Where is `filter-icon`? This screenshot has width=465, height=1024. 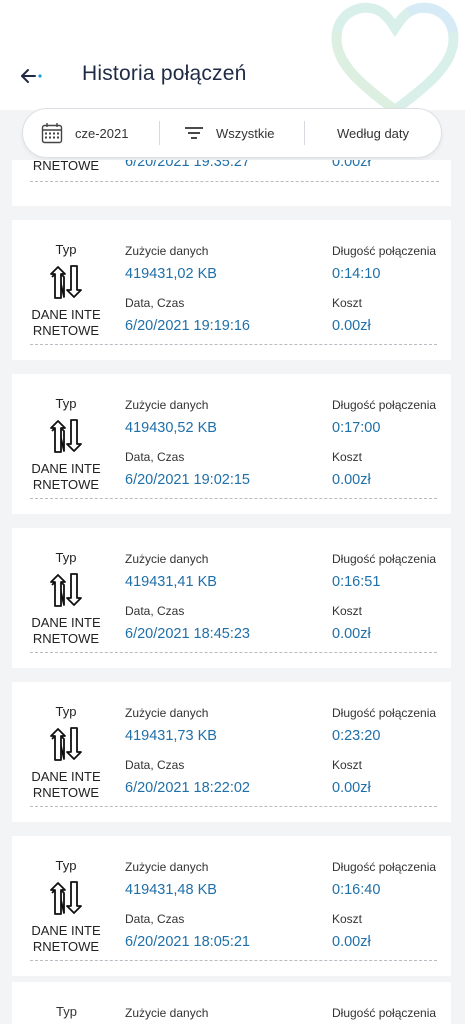
filter-icon is located at coordinates (194, 133).